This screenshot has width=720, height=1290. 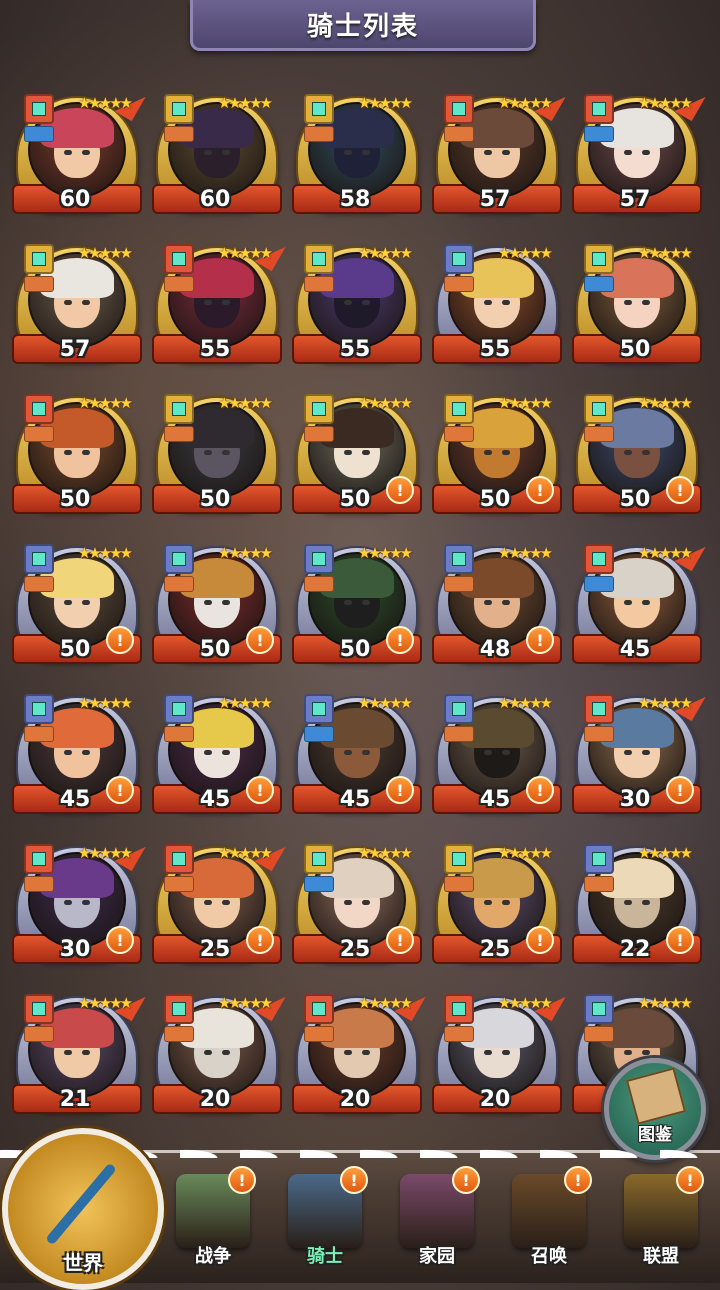 What do you see at coordinates (355, 199) in the screenshot?
I see `knight-level: 58` at bounding box center [355, 199].